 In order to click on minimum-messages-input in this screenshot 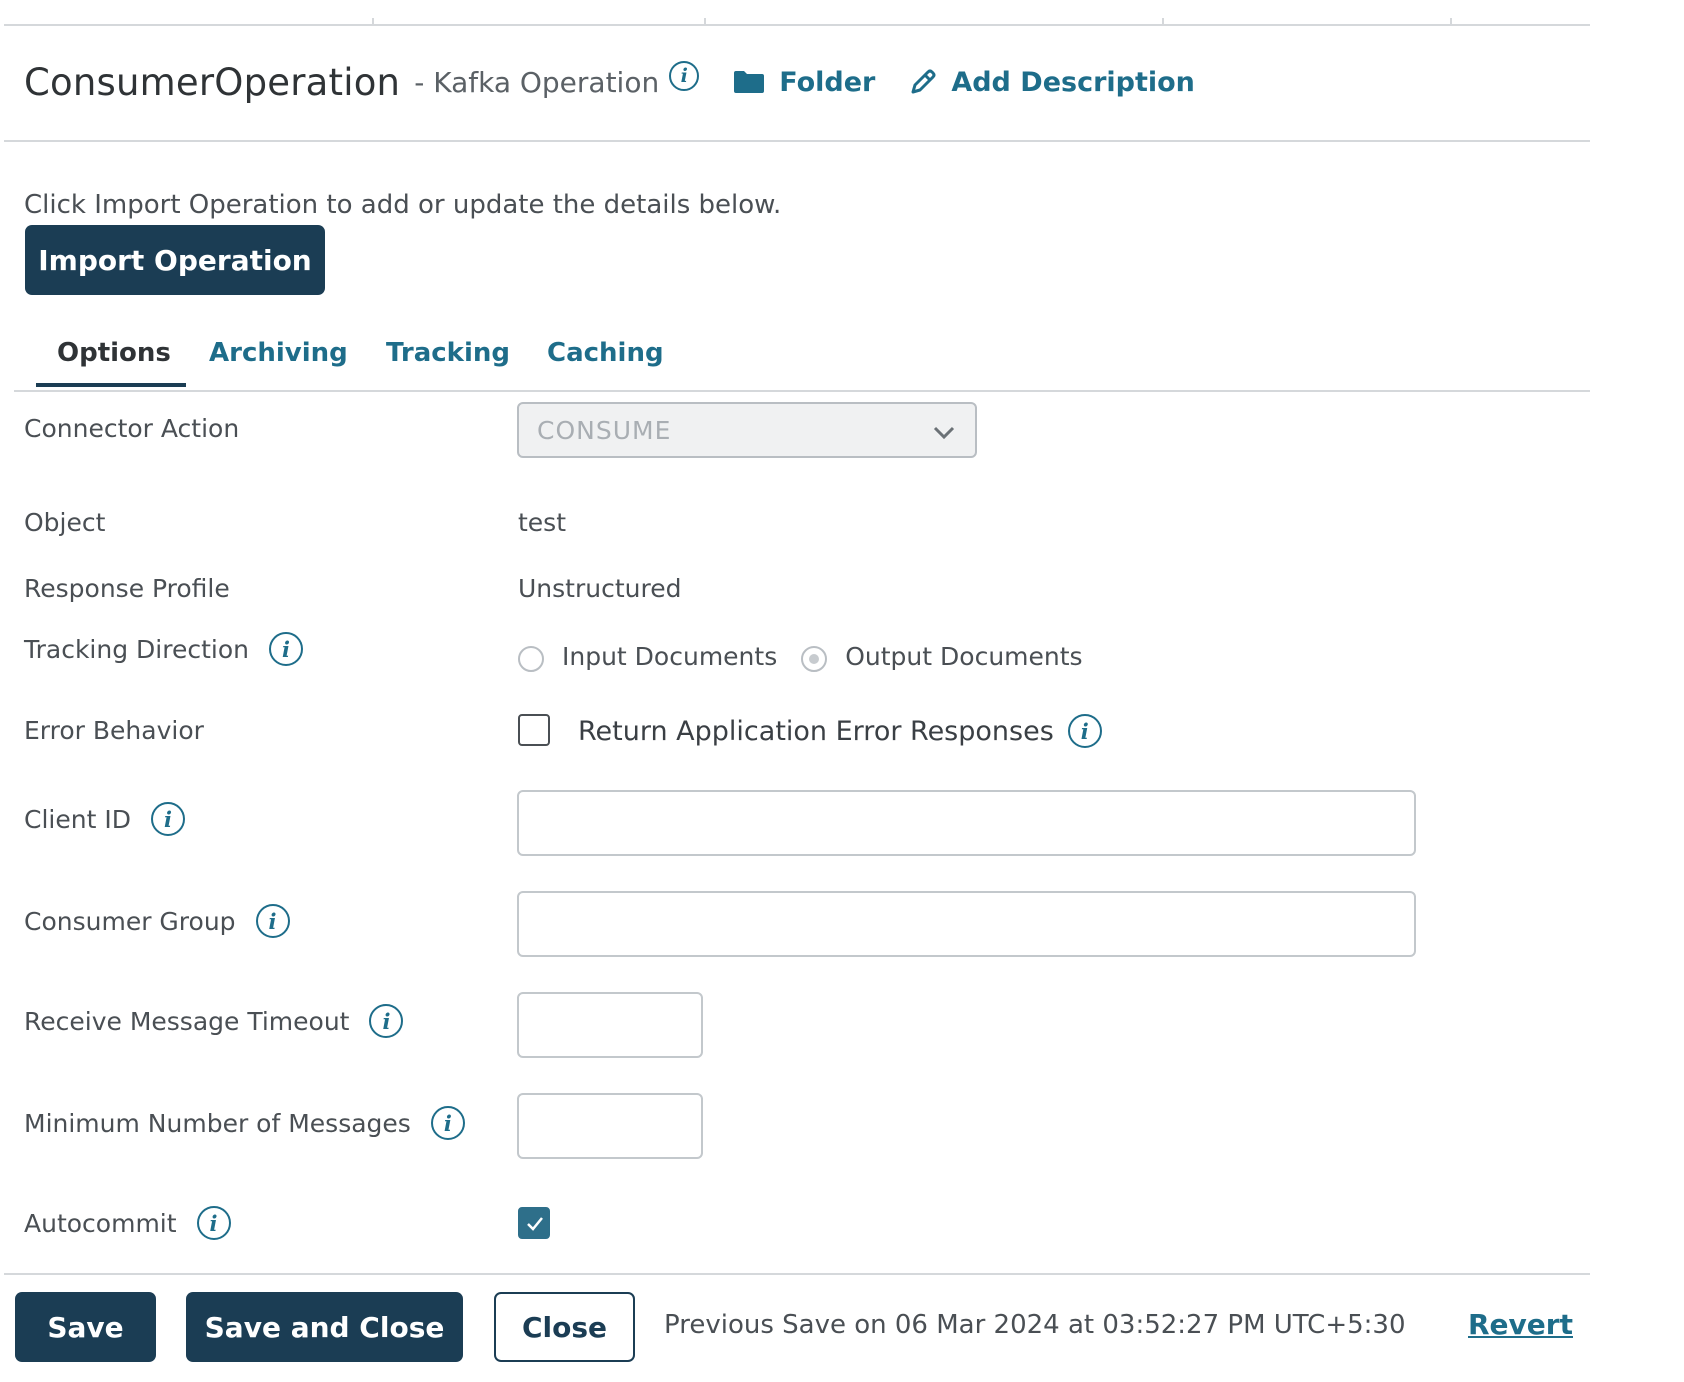, I will do `click(610, 1126)`.